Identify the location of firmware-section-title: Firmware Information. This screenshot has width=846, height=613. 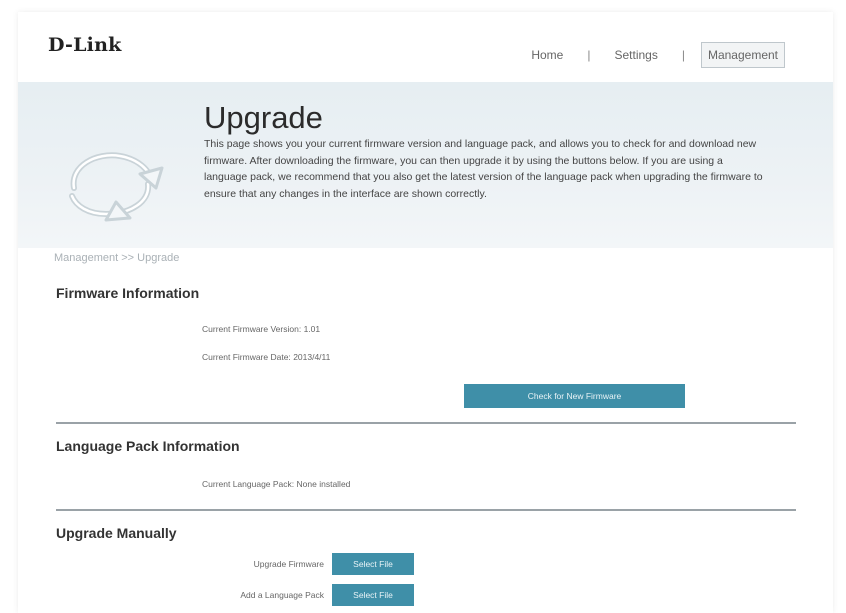
(128, 293).